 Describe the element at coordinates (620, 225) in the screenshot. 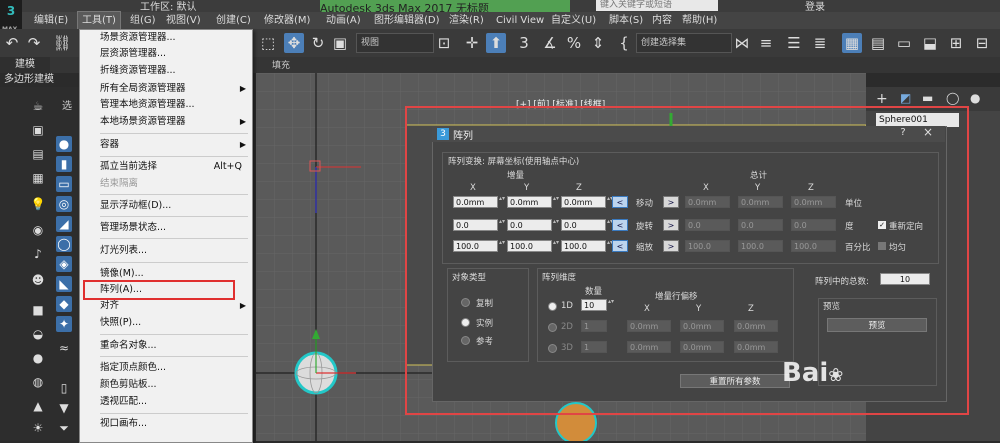

I see `rotate-left-arrow-button: <` at that location.